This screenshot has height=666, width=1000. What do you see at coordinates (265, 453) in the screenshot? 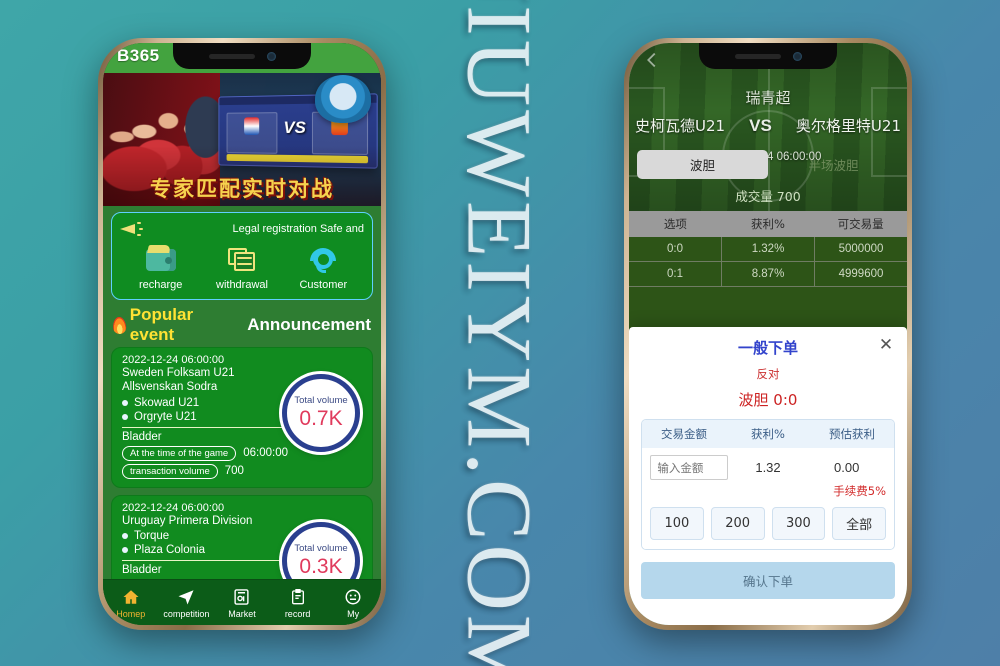
I see `kickoff-value: 06:00:00` at bounding box center [265, 453].